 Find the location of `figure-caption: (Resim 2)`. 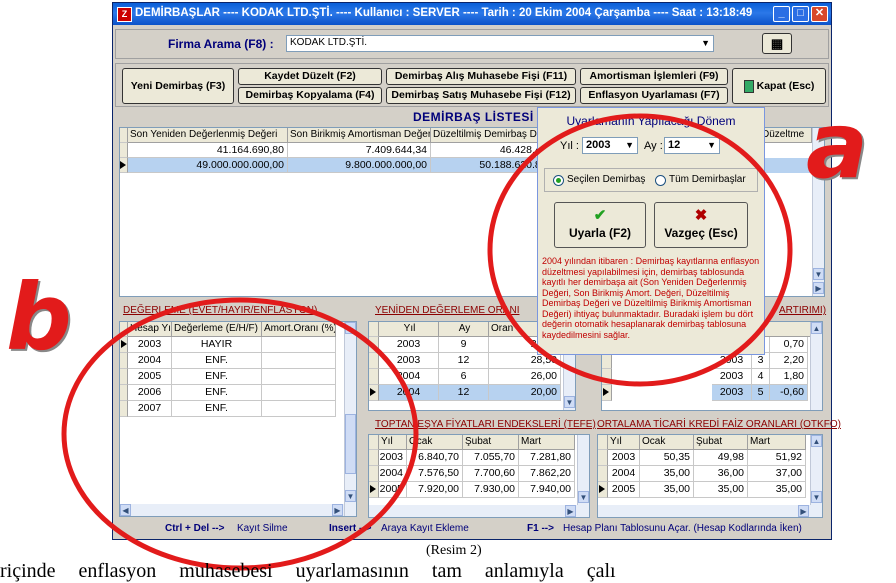

figure-caption: (Resim 2) is located at coordinates (454, 550).